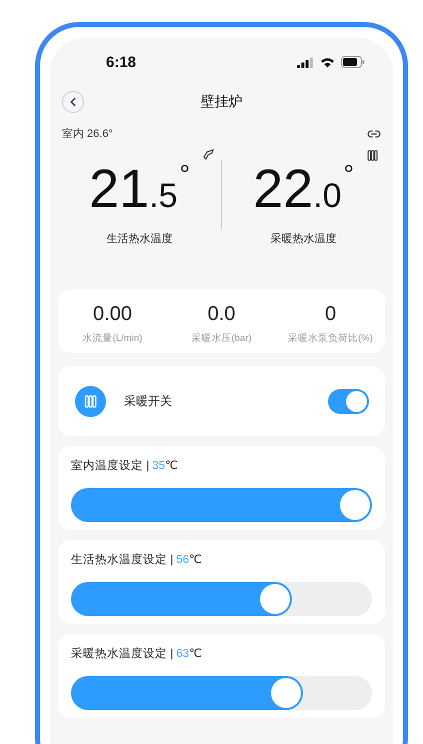  What do you see at coordinates (221, 338) in the screenshot?
I see `stat-label: 采暖水压(bar)` at bounding box center [221, 338].